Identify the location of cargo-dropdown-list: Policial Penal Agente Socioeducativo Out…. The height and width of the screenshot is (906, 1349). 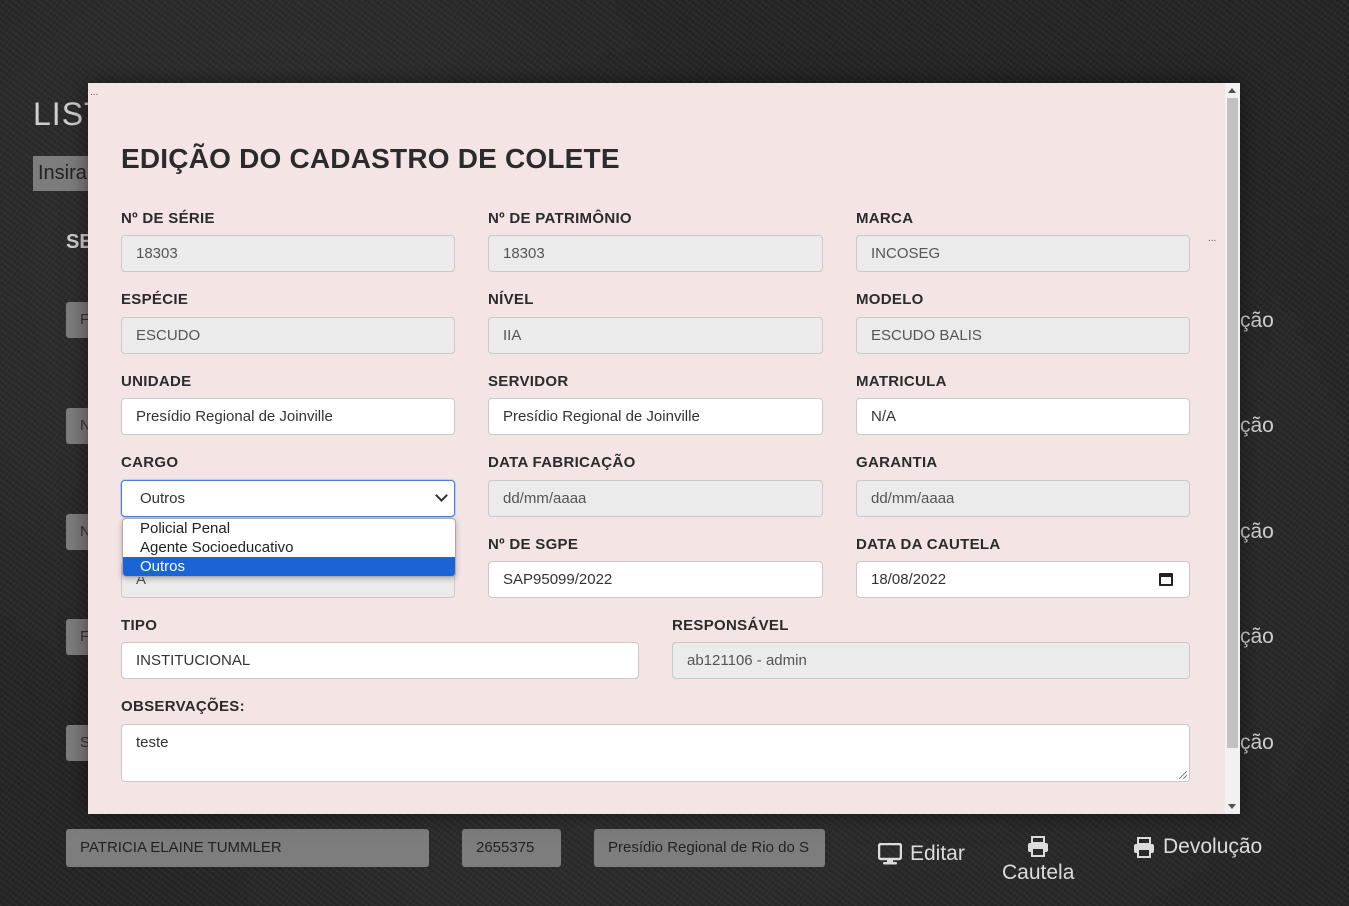
(289, 547).